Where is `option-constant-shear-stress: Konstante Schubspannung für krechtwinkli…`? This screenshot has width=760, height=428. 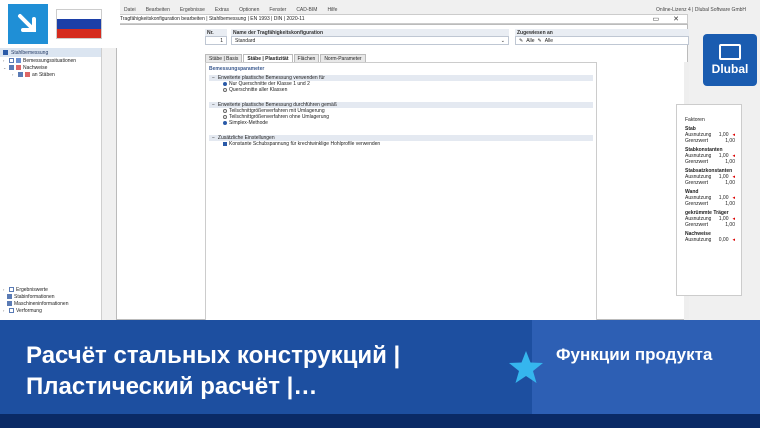
option-constant-shear-stress: Konstante Schubspannung für krechtwinkli… is located at coordinates (401, 144).